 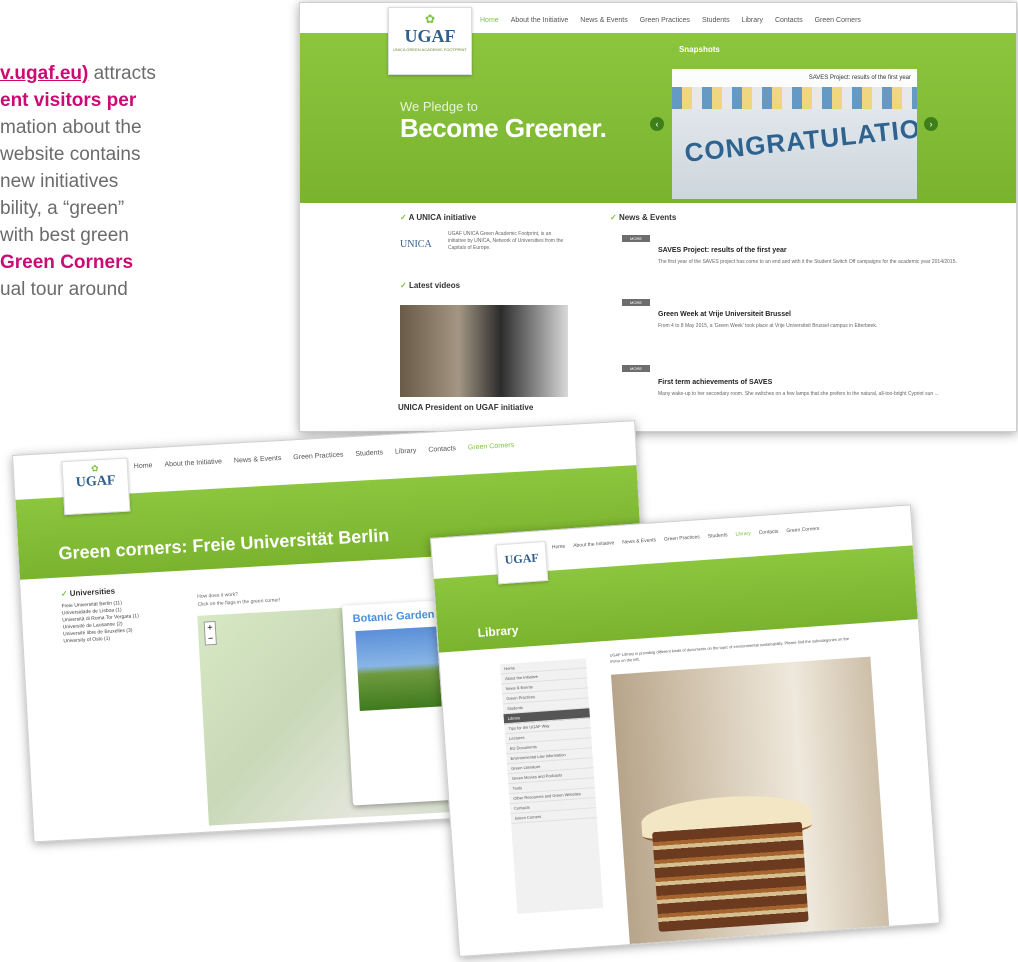 What do you see at coordinates (722, 250) in the screenshot?
I see `news-title: SAVES Project: results of the first year` at bounding box center [722, 250].